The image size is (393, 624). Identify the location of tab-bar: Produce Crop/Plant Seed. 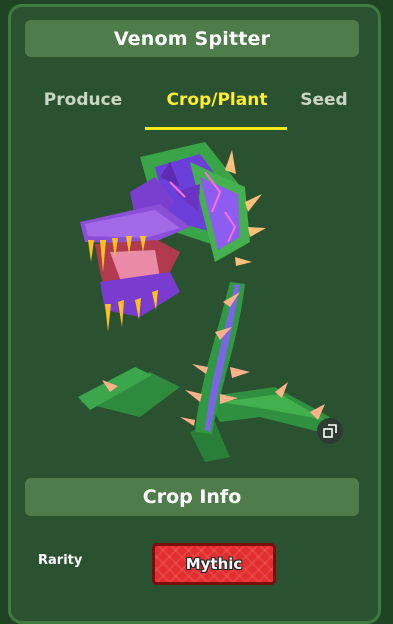
(192, 110).